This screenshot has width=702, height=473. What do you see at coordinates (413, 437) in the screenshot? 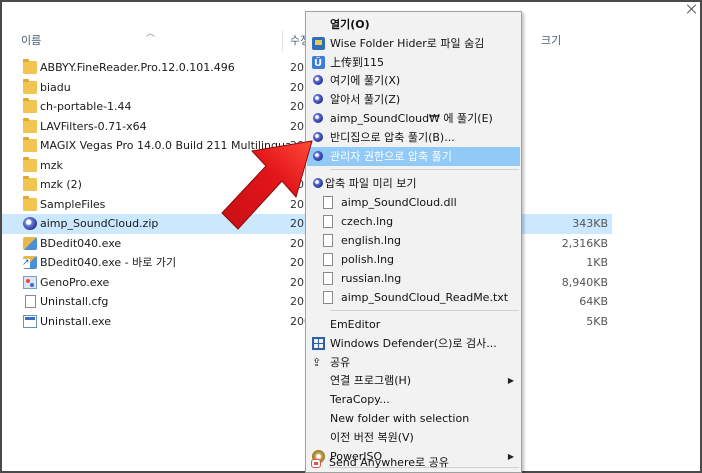
I see `menu-item-restore-previous: 이전 버전 복원(V)` at bounding box center [413, 437].